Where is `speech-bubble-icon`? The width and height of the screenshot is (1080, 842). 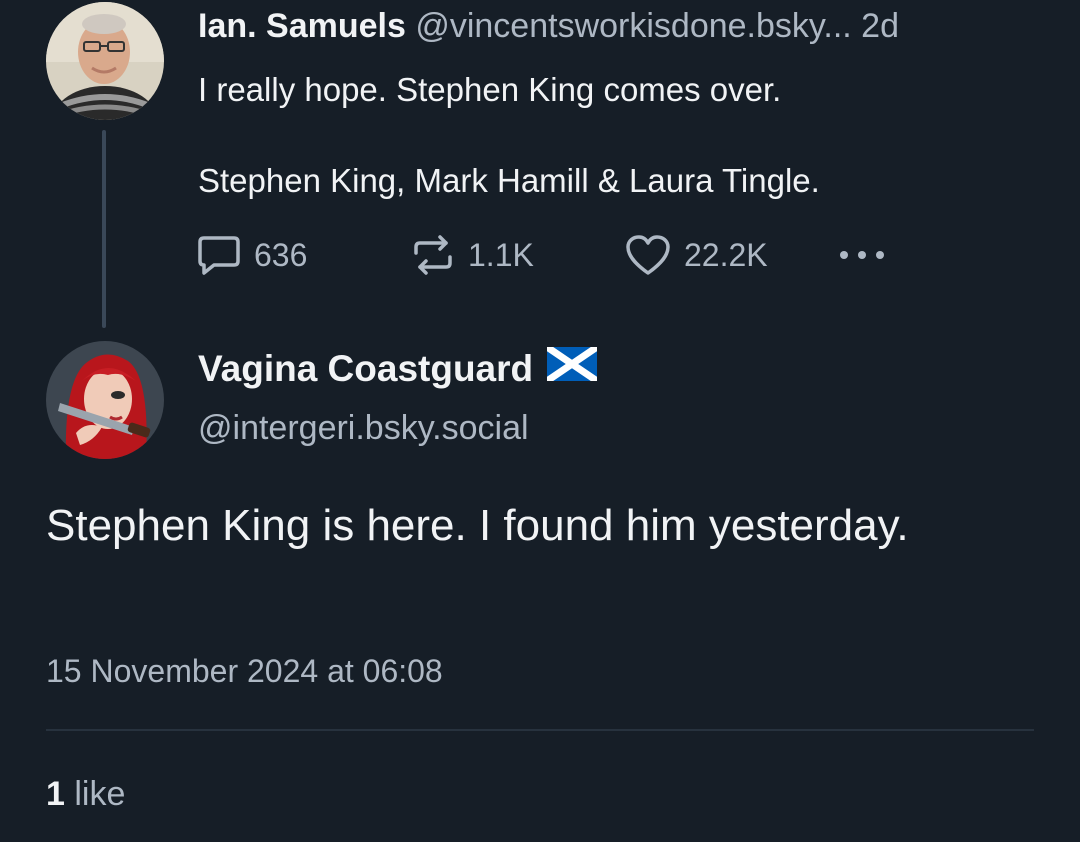 speech-bubble-icon is located at coordinates (219, 255).